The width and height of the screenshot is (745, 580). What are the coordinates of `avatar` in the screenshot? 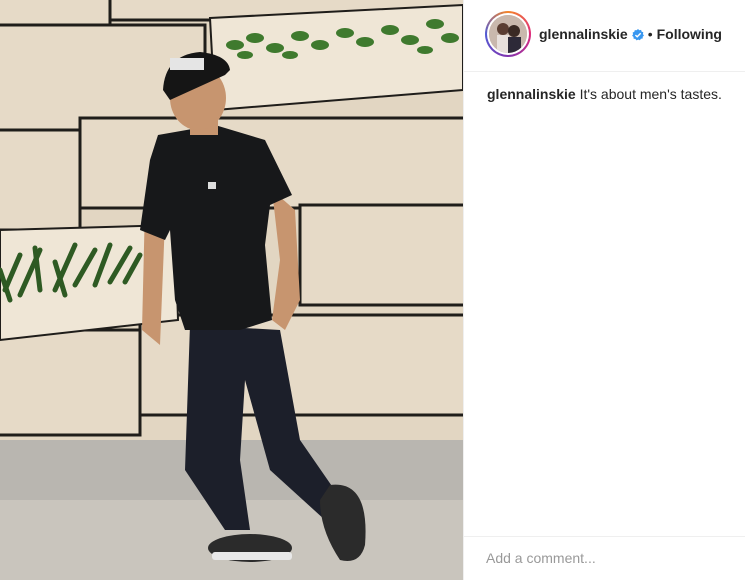 It's located at (508, 34).